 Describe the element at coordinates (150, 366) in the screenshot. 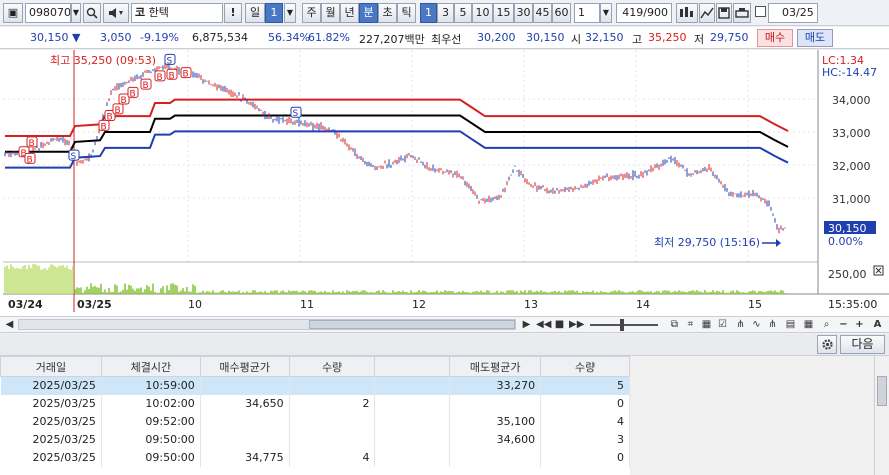

I see `col-exec-time: 체결시간` at that location.